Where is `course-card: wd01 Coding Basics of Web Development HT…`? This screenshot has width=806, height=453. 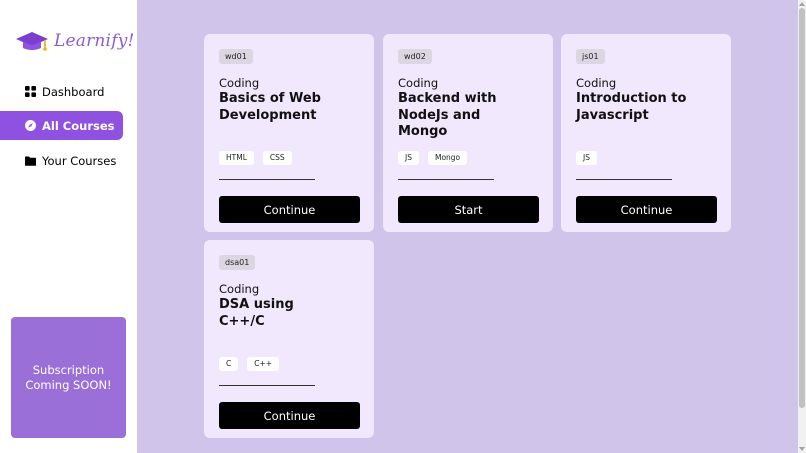
course-card: wd01 Coding Basics of Web Development HT… is located at coordinates (289, 133).